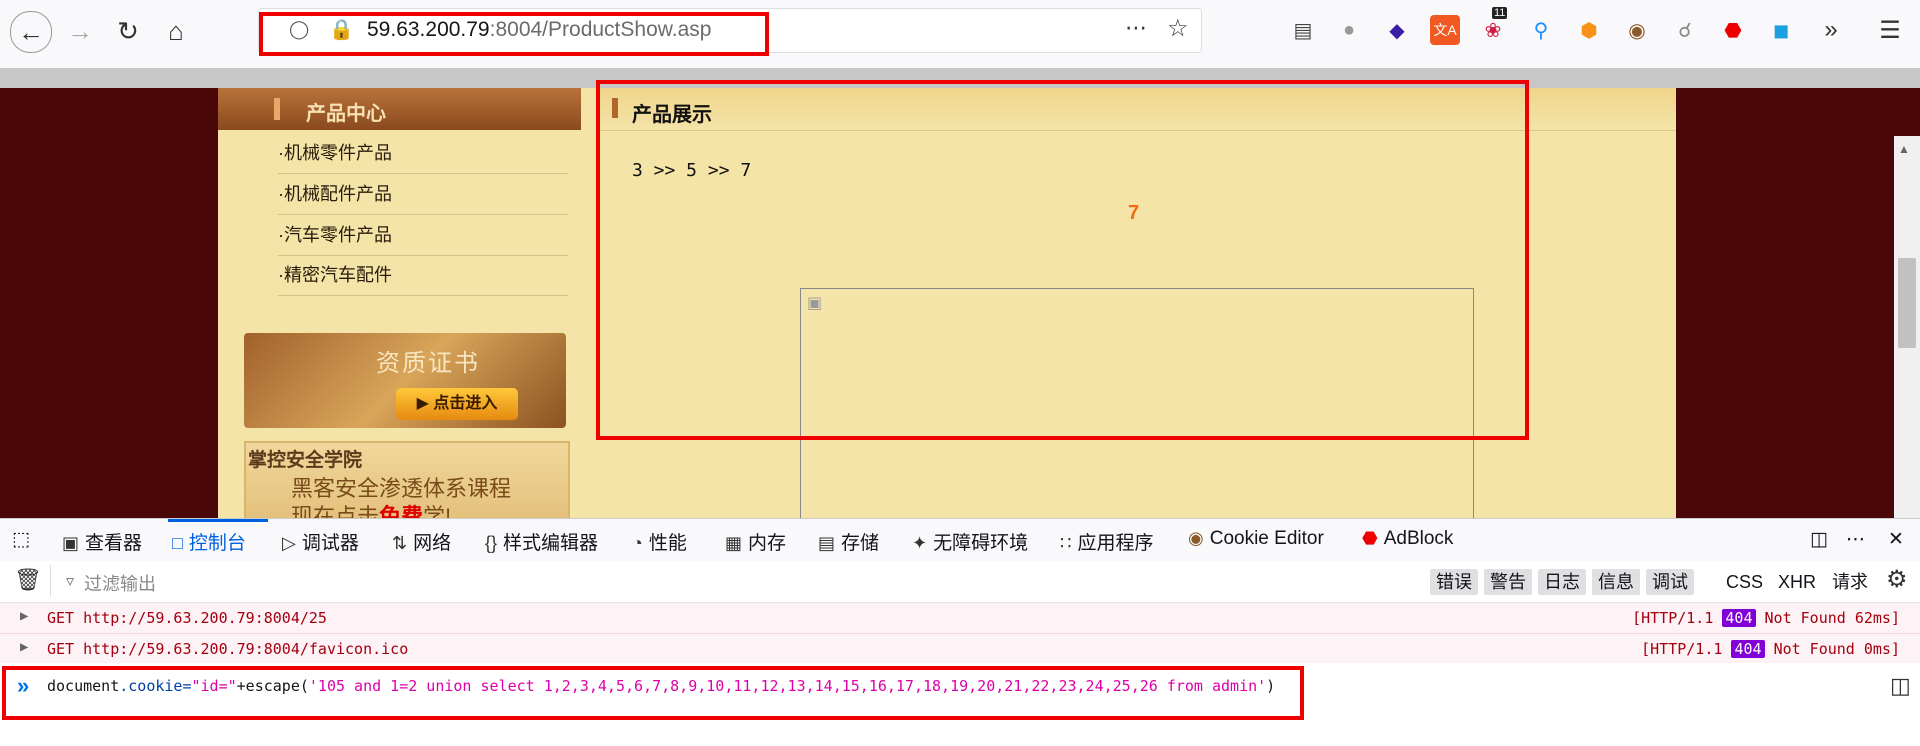 The width and height of the screenshot is (1920, 746). What do you see at coordinates (1896, 539) in the screenshot?
I see `close-devtools-icon: ✕` at bounding box center [1896, 539].